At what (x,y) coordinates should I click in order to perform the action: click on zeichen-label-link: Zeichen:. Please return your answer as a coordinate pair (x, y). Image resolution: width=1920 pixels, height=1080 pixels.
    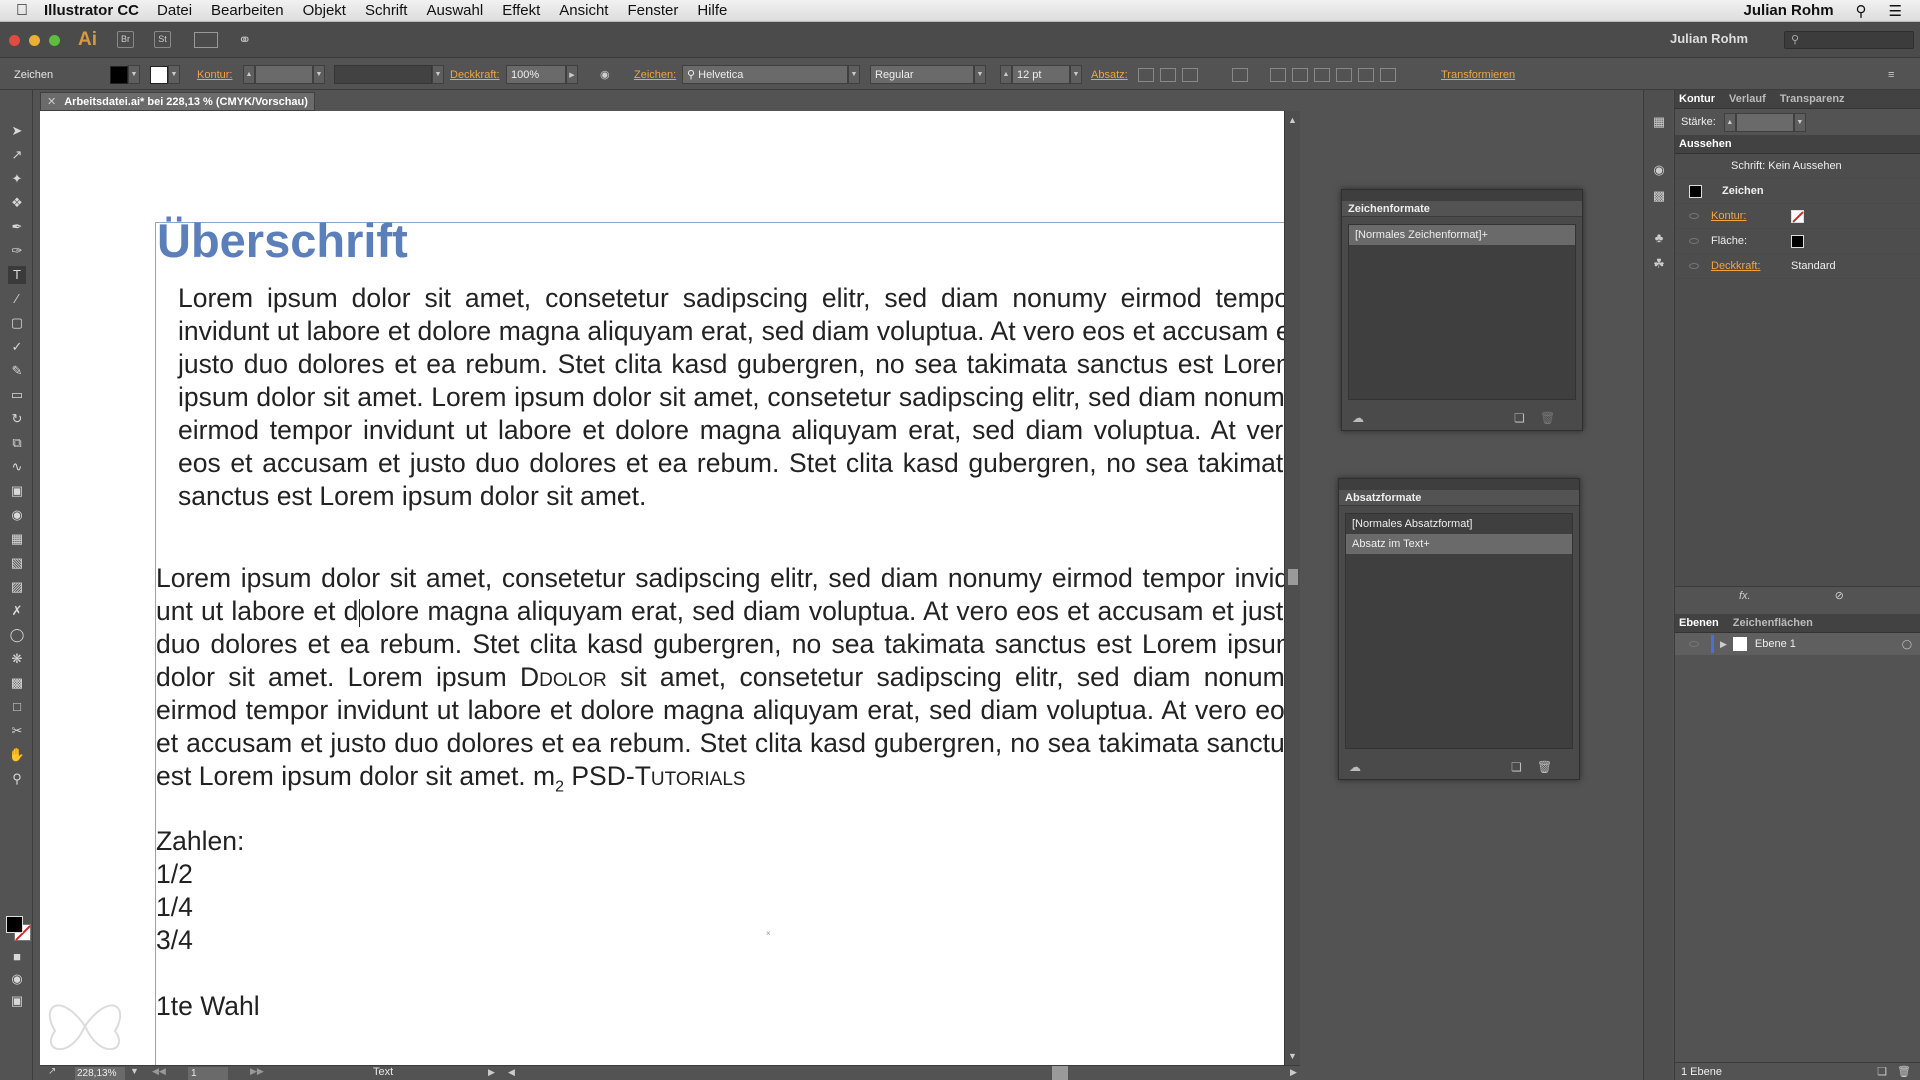
    Looking at the image, I should click on (655, 75).